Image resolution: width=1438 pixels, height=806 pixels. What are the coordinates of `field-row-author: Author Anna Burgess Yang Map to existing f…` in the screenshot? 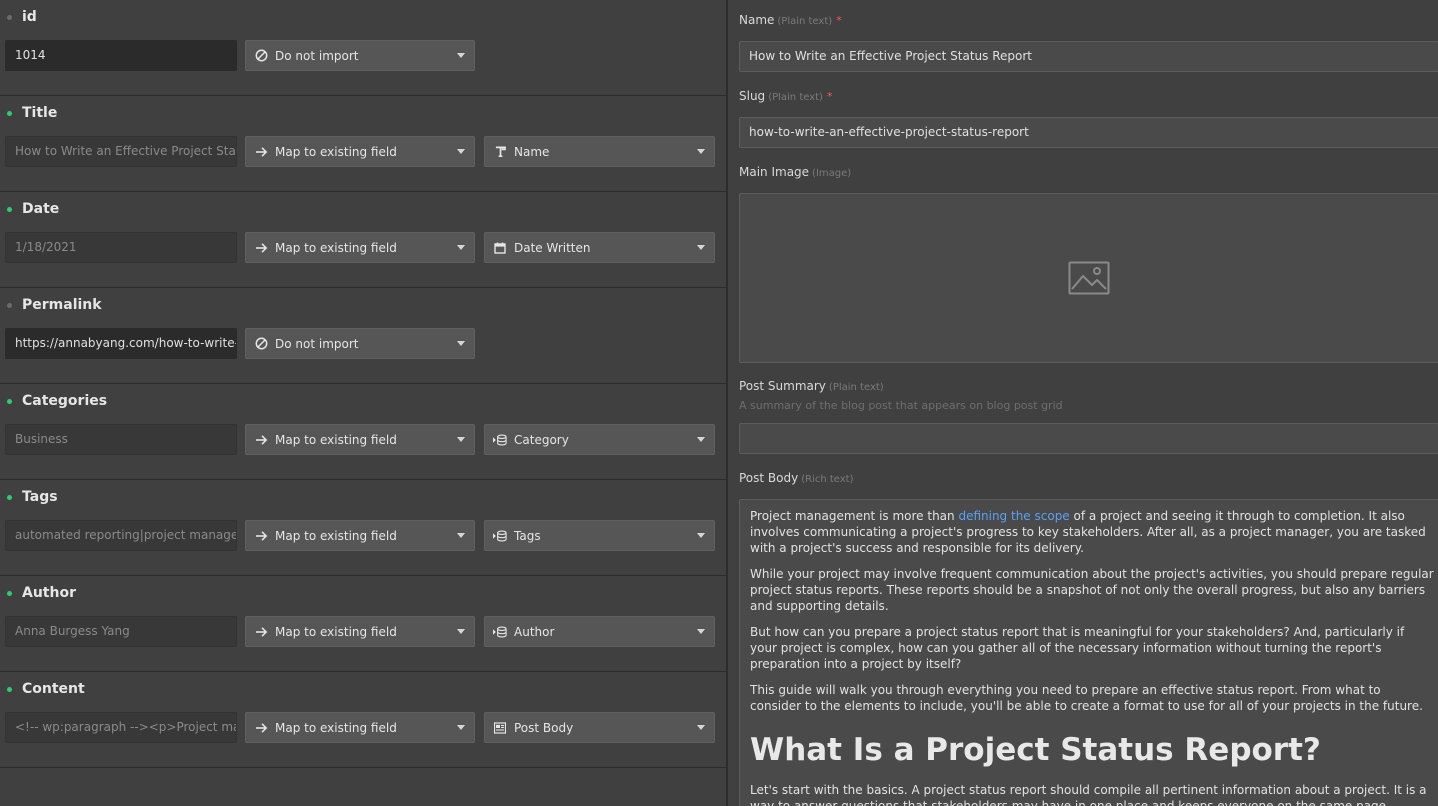 It's located at (363, 624).